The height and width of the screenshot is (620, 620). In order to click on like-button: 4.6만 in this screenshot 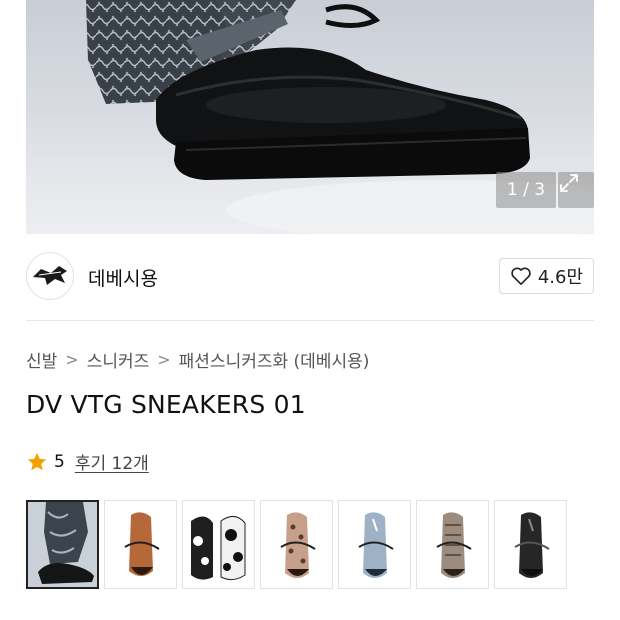, I will do `click(546, 276)`.